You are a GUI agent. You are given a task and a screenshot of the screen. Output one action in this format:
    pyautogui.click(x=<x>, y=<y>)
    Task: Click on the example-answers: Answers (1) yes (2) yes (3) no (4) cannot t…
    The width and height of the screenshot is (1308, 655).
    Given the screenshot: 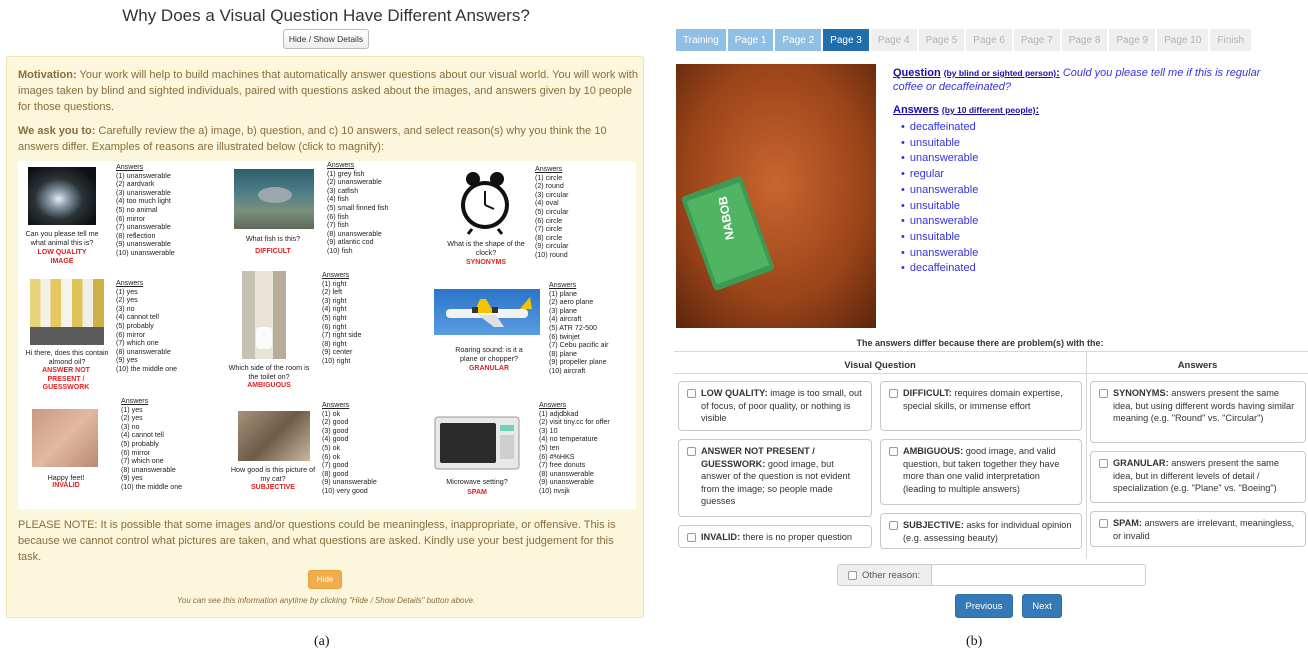 What is the action you would take?
    pyautogui.click(x=147, y=326)
    